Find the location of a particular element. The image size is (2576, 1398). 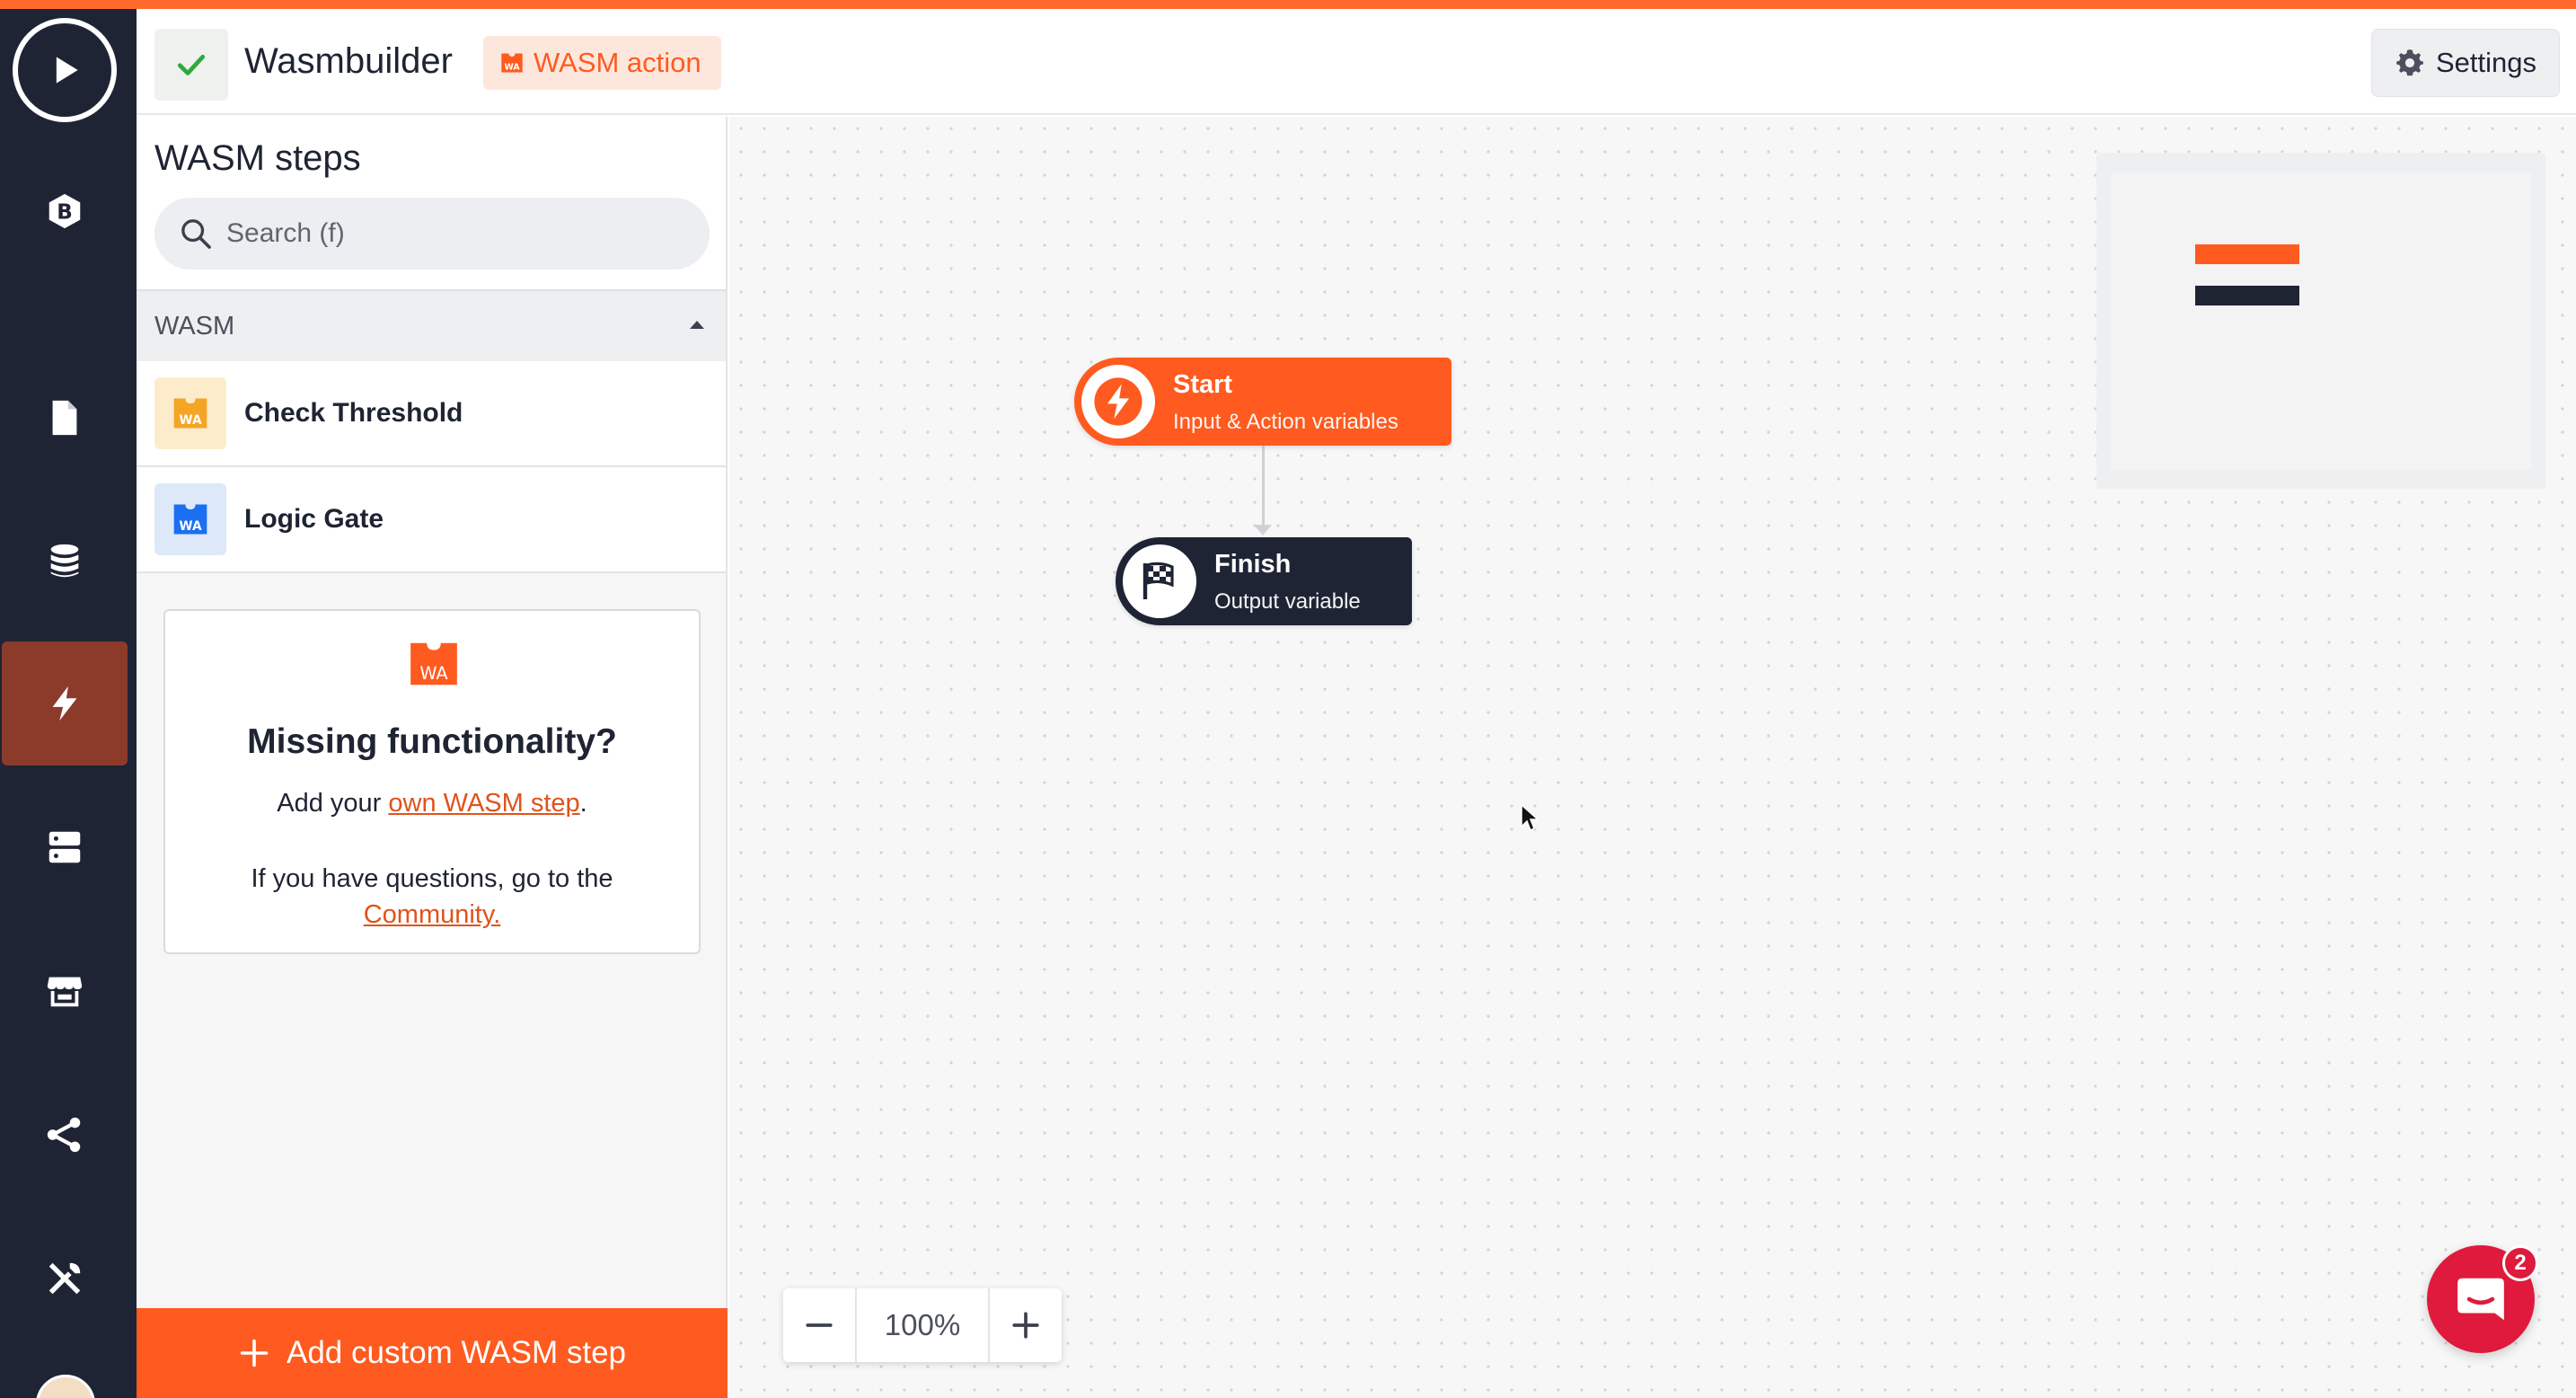

search-input is located at coordinates (450, 234).